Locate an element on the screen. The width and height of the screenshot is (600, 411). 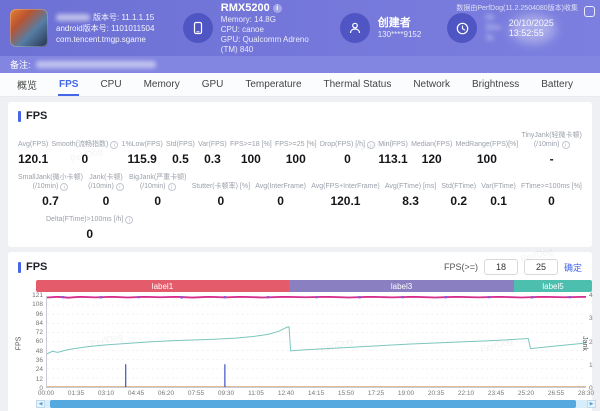
fps-stats-title: FPS is located at coordinates (300, 116).